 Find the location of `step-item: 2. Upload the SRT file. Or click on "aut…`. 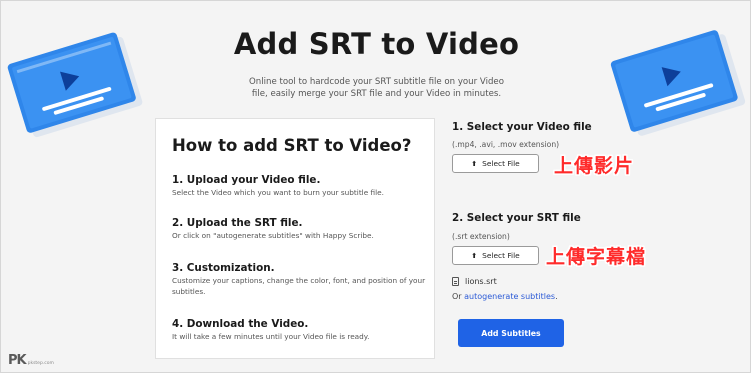

step-item: 2. Upload the SRT file. Or click on "aut… is located at coordinates (300, 229).